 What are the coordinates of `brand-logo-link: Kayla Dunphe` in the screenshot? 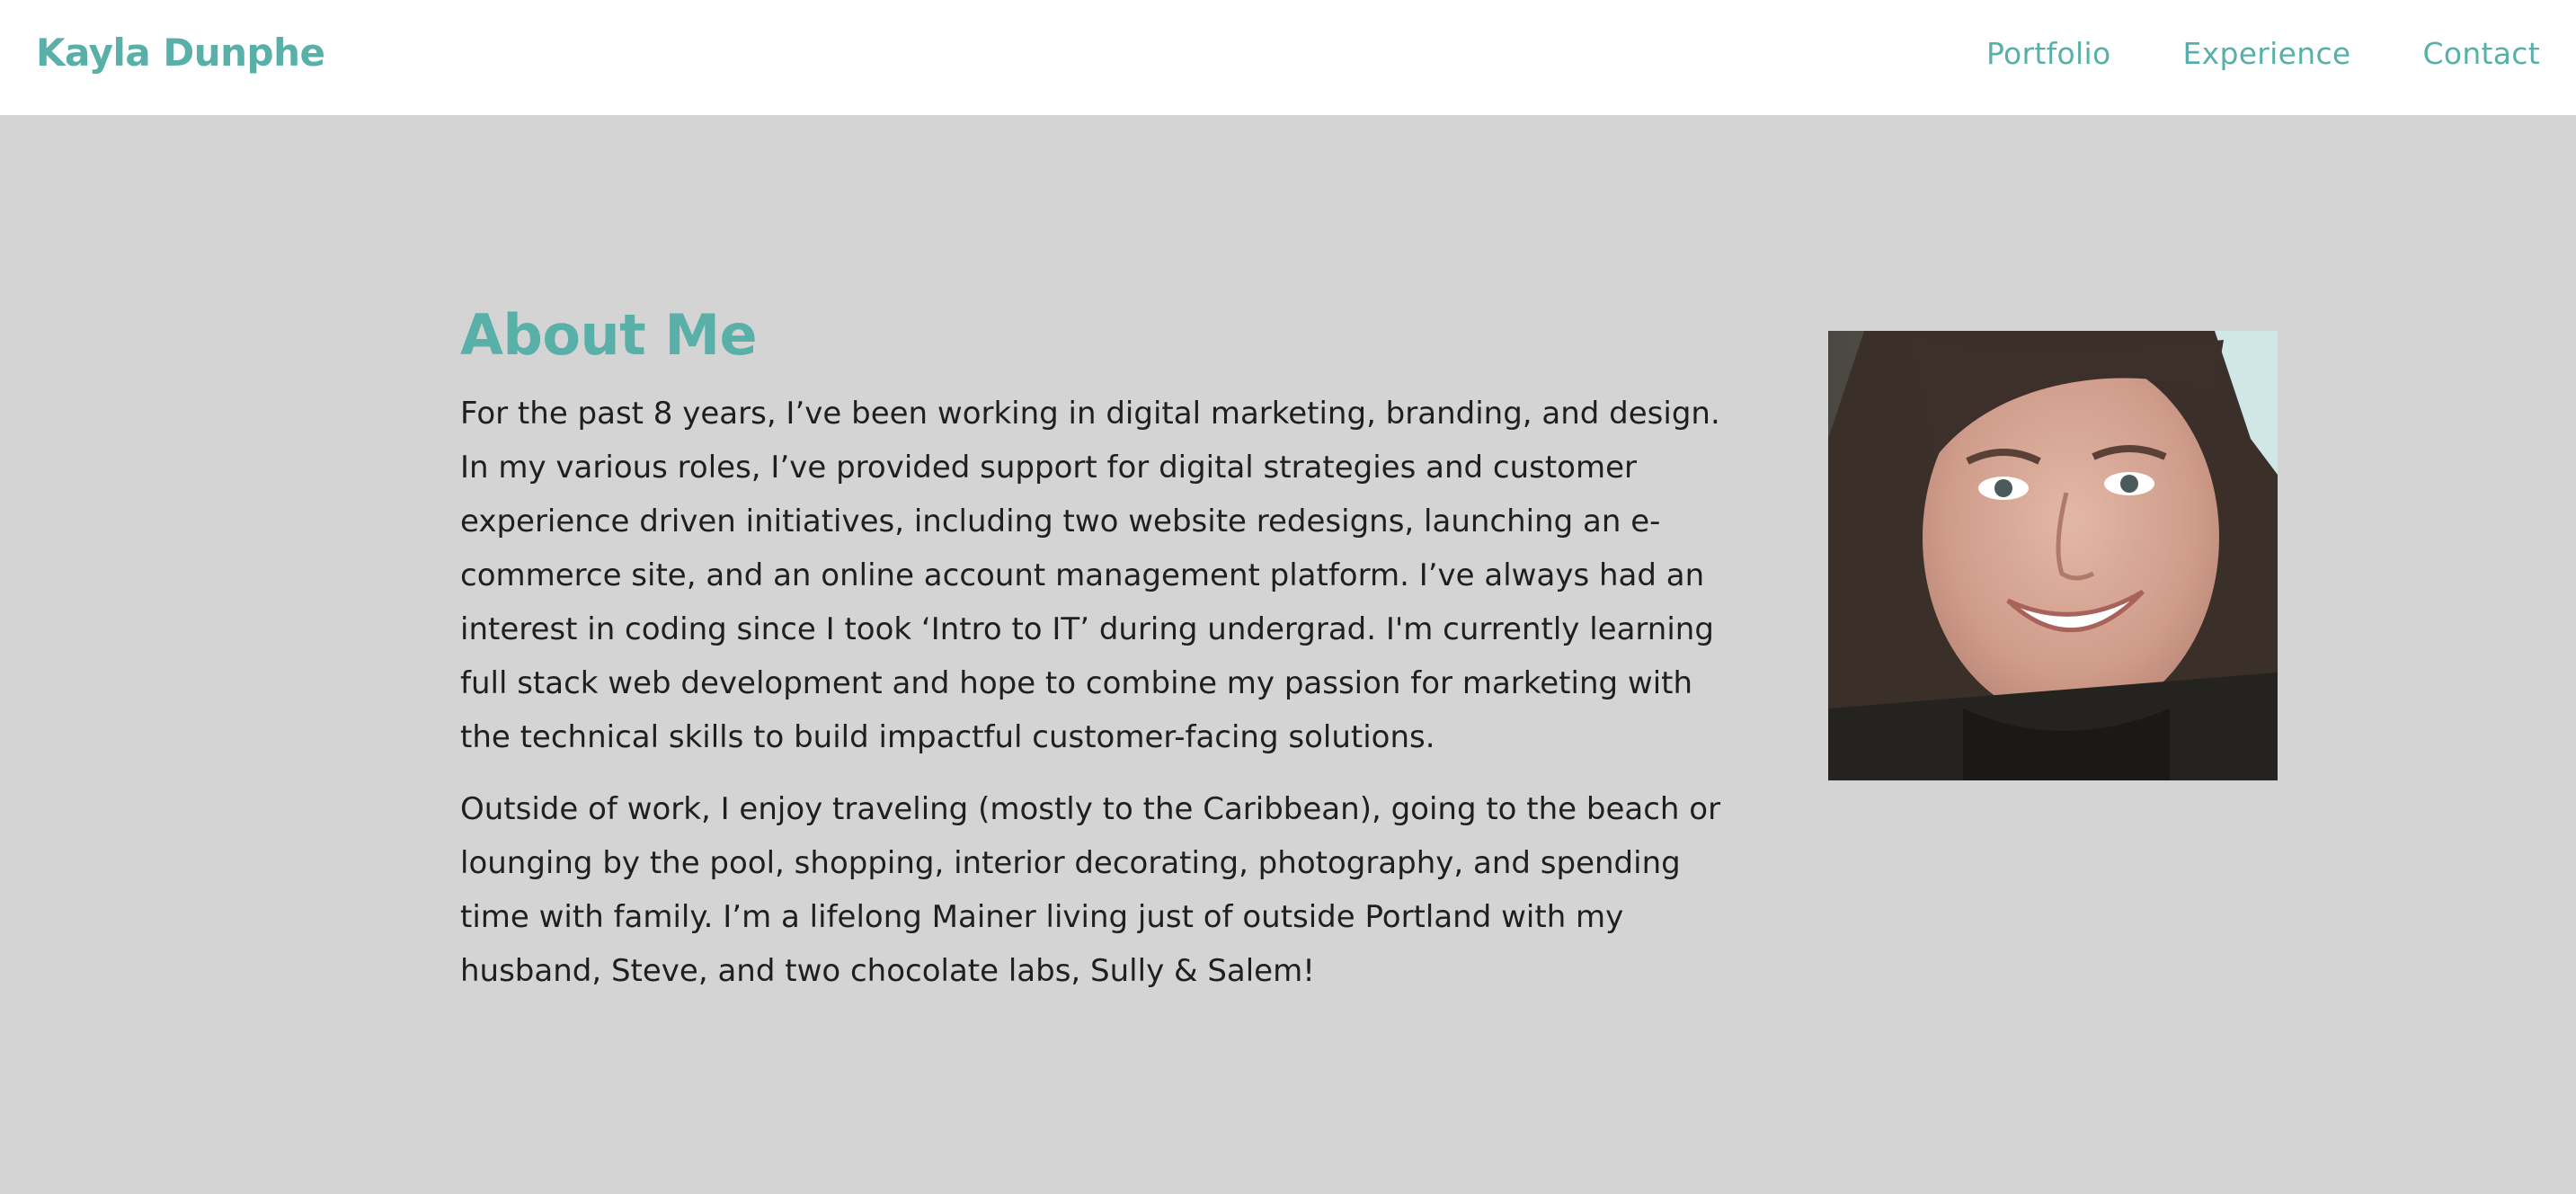 It's located at (180, 53).